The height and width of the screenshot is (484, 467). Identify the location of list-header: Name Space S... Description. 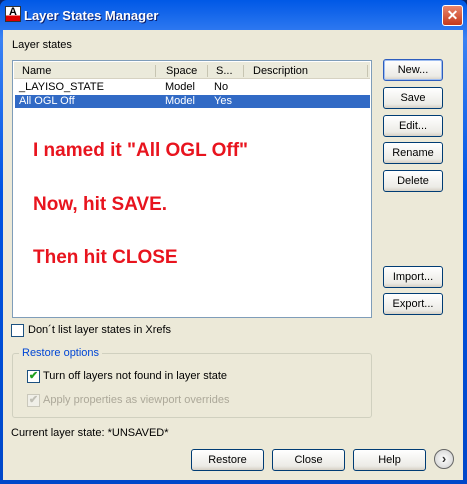
(192, 70).